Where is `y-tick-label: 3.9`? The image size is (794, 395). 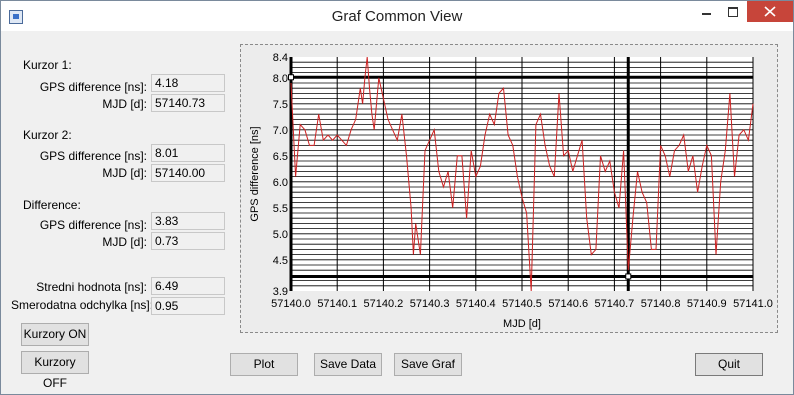
y-tick-label: 3.9 is located at coordinates (280, 292).